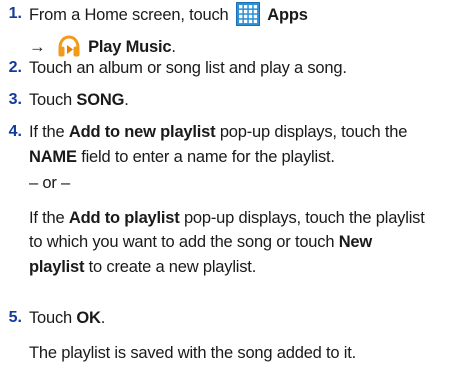  What do you see at coordinates (15, 13) in the screenshot?
I see `step-number: 1.` at bounding box center [15, 13].